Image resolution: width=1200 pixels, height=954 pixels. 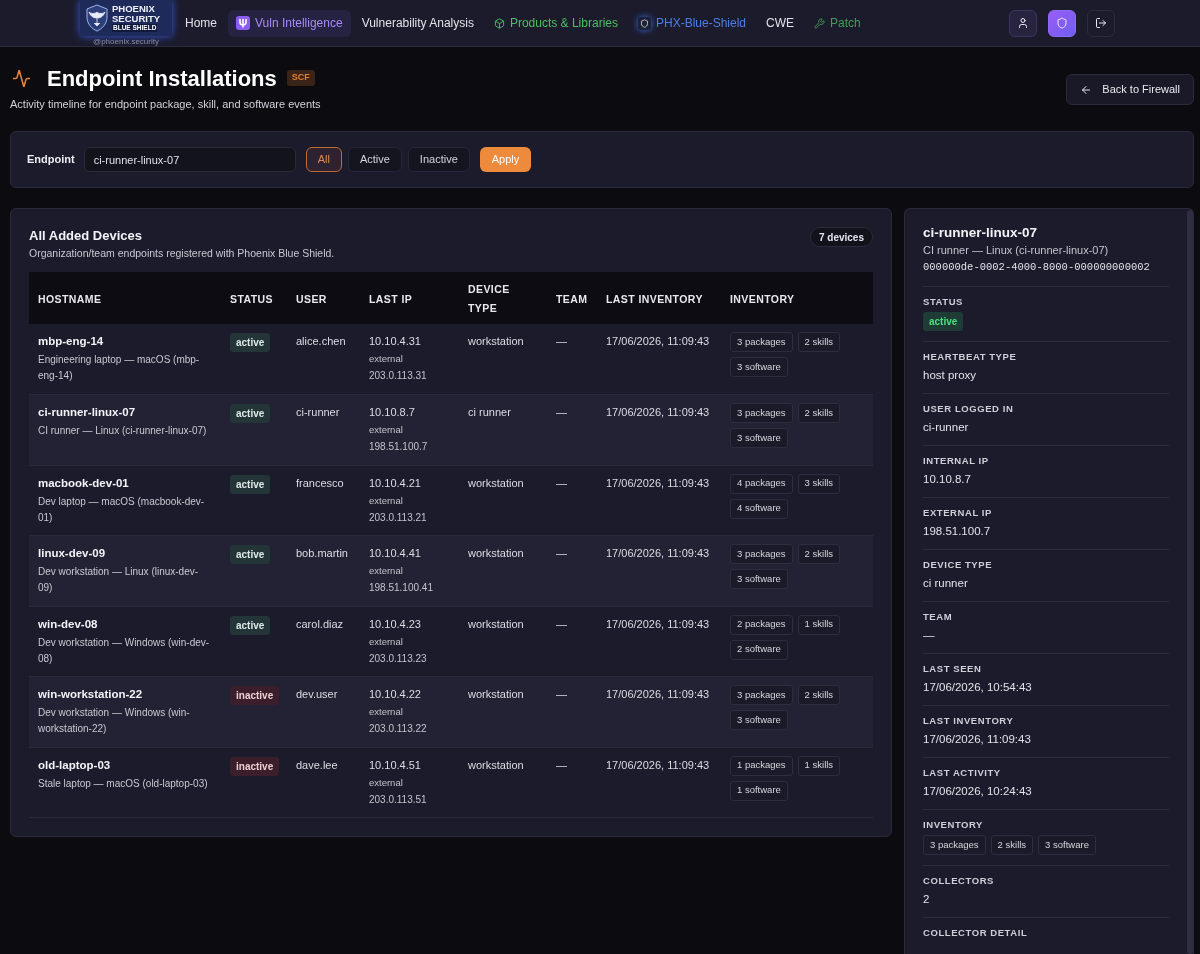 What do you see at coordinates (841, 237) in the screenshot?
I see `device-count-badge: 7 devices` at bounding box center [841, 237].